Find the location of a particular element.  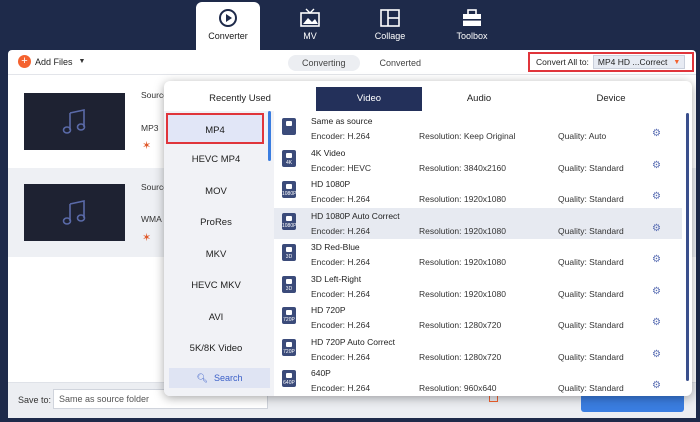

tab-recently-used: Recently Used is located at coordinates (240, 99).